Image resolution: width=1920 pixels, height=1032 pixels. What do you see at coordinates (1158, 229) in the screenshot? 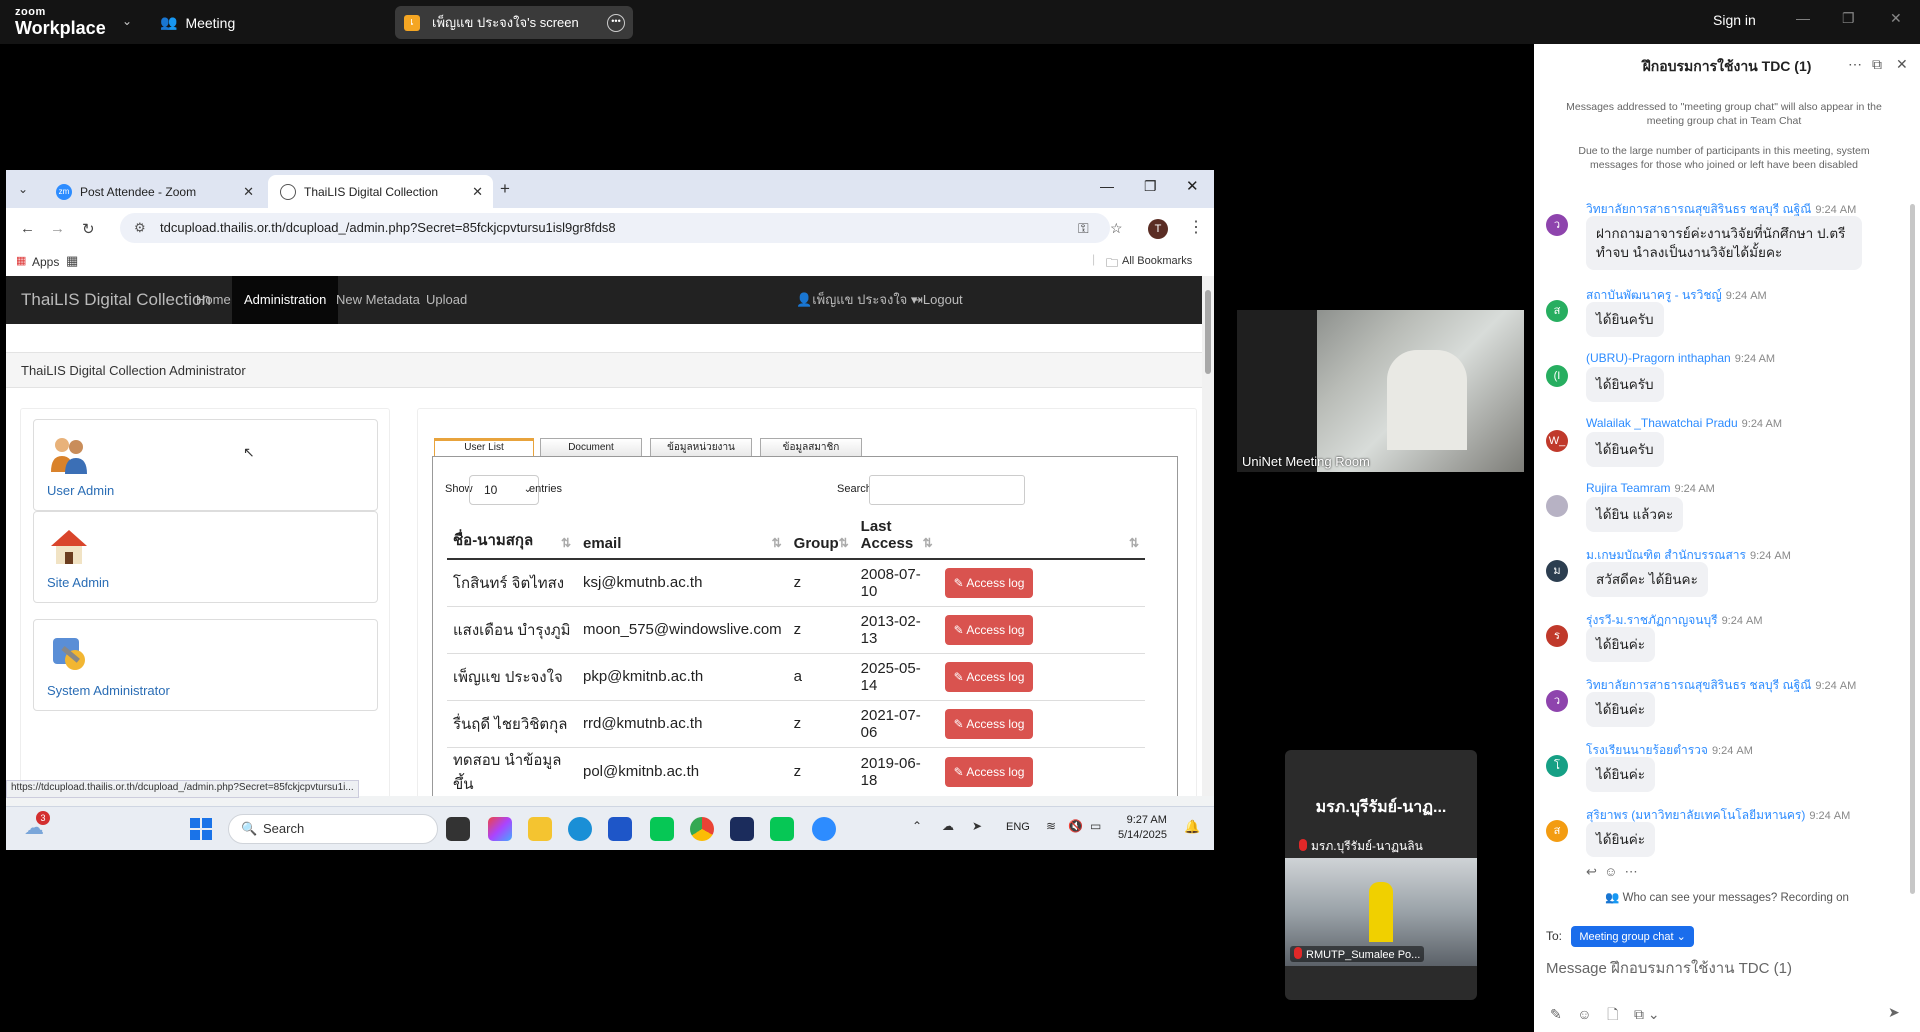
I see `profile-avatar: T` at bounding box center [1158, 229].